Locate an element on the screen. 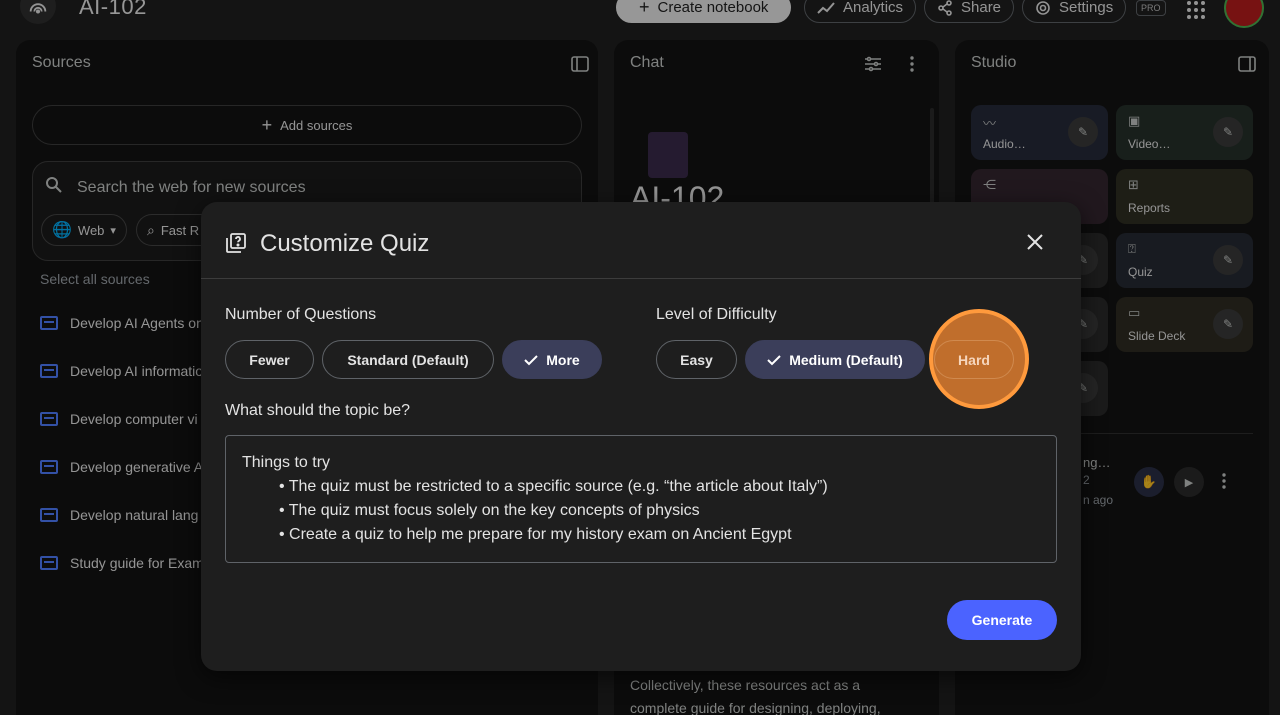 Image resolution: width=1280 pixels, height=715 pixels. medium-option: Medium (Default) is located at coordinates (835, 359).